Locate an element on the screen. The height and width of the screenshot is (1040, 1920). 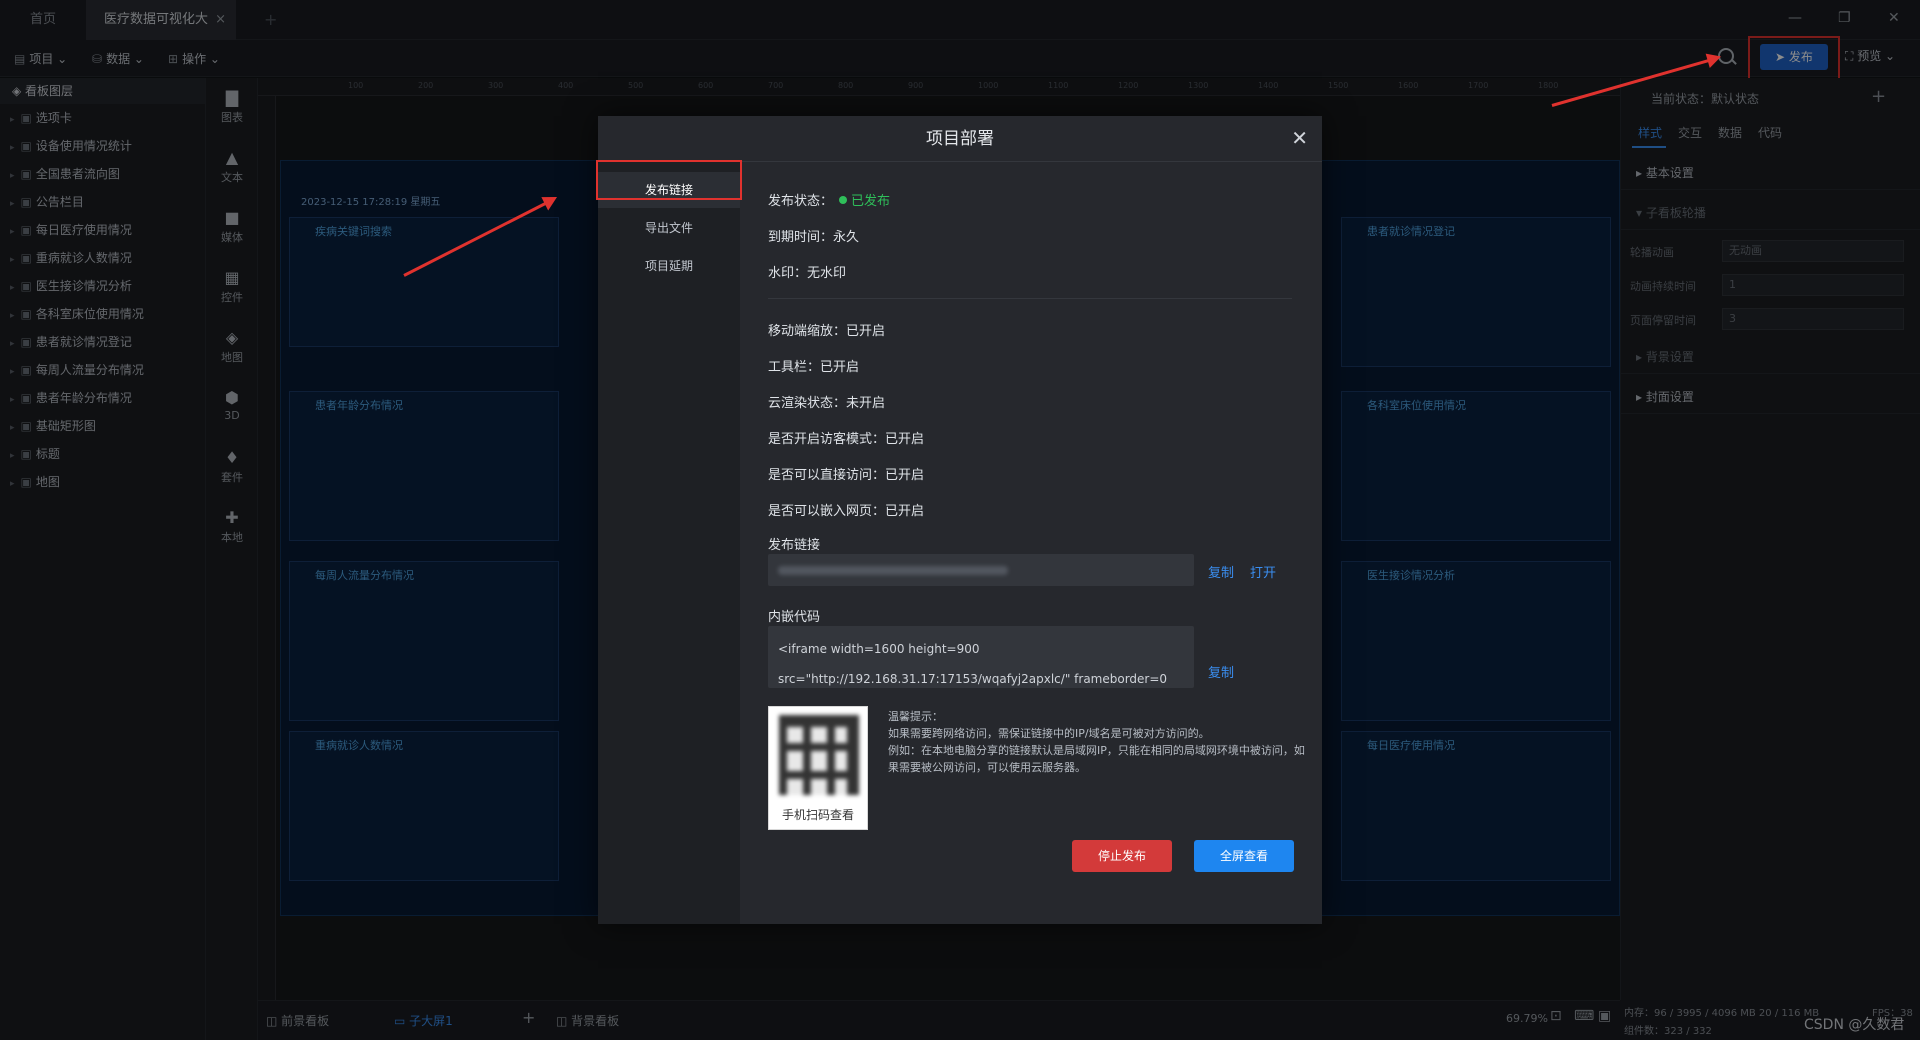
tip-title: 温馨提示： is located at coordinates (915, 716).